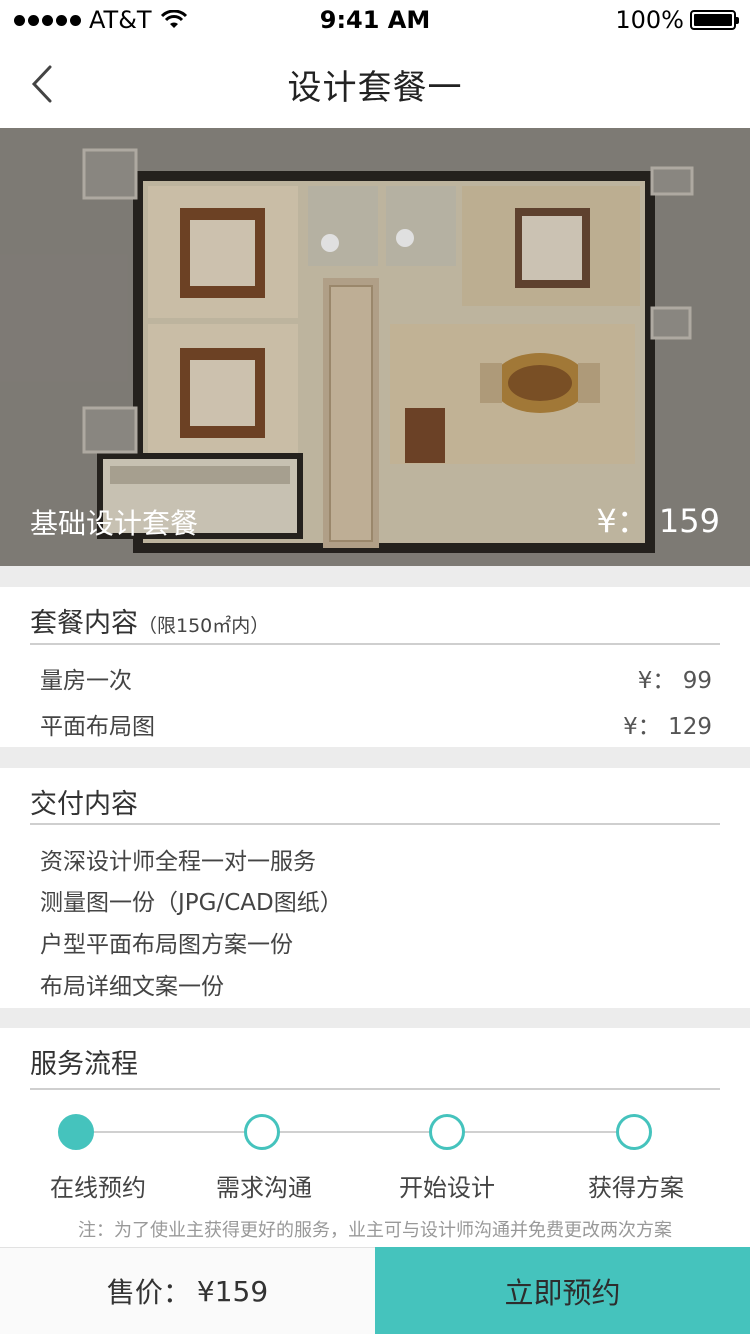 The height and width of the screenshot is (1334, 750). I want to click on step-label: 需求沟通, so click(264, 1188).